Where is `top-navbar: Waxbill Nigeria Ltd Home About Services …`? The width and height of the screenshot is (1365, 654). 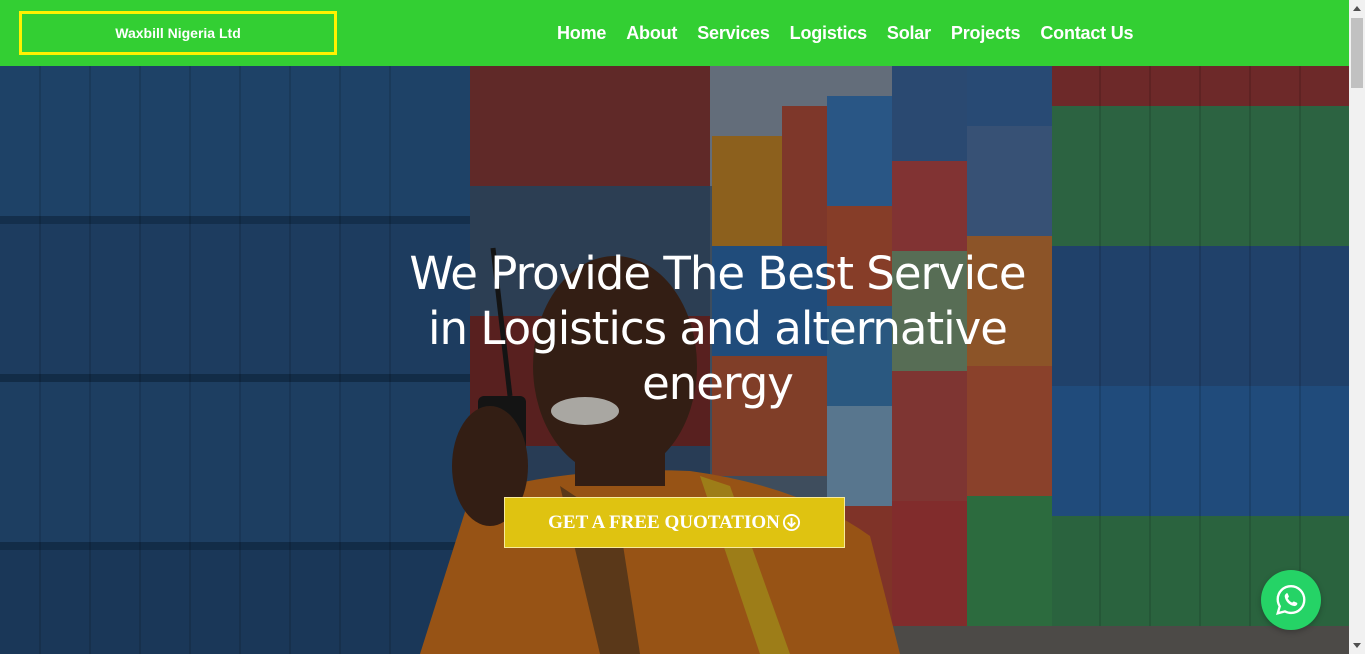 top-navbar: Waxbill Nigeria Ltd Home About Services … is located at coordinates (674, 33).